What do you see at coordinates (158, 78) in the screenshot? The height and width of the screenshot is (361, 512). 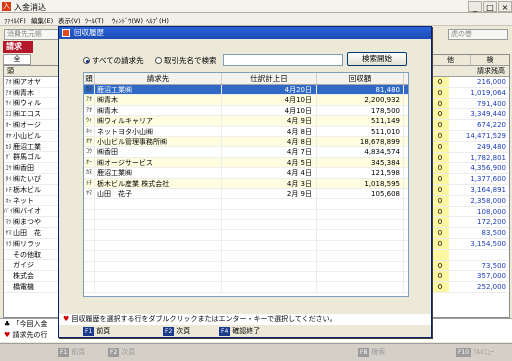 I see `col-customer: 請求先` at bounding box center [158, 78].